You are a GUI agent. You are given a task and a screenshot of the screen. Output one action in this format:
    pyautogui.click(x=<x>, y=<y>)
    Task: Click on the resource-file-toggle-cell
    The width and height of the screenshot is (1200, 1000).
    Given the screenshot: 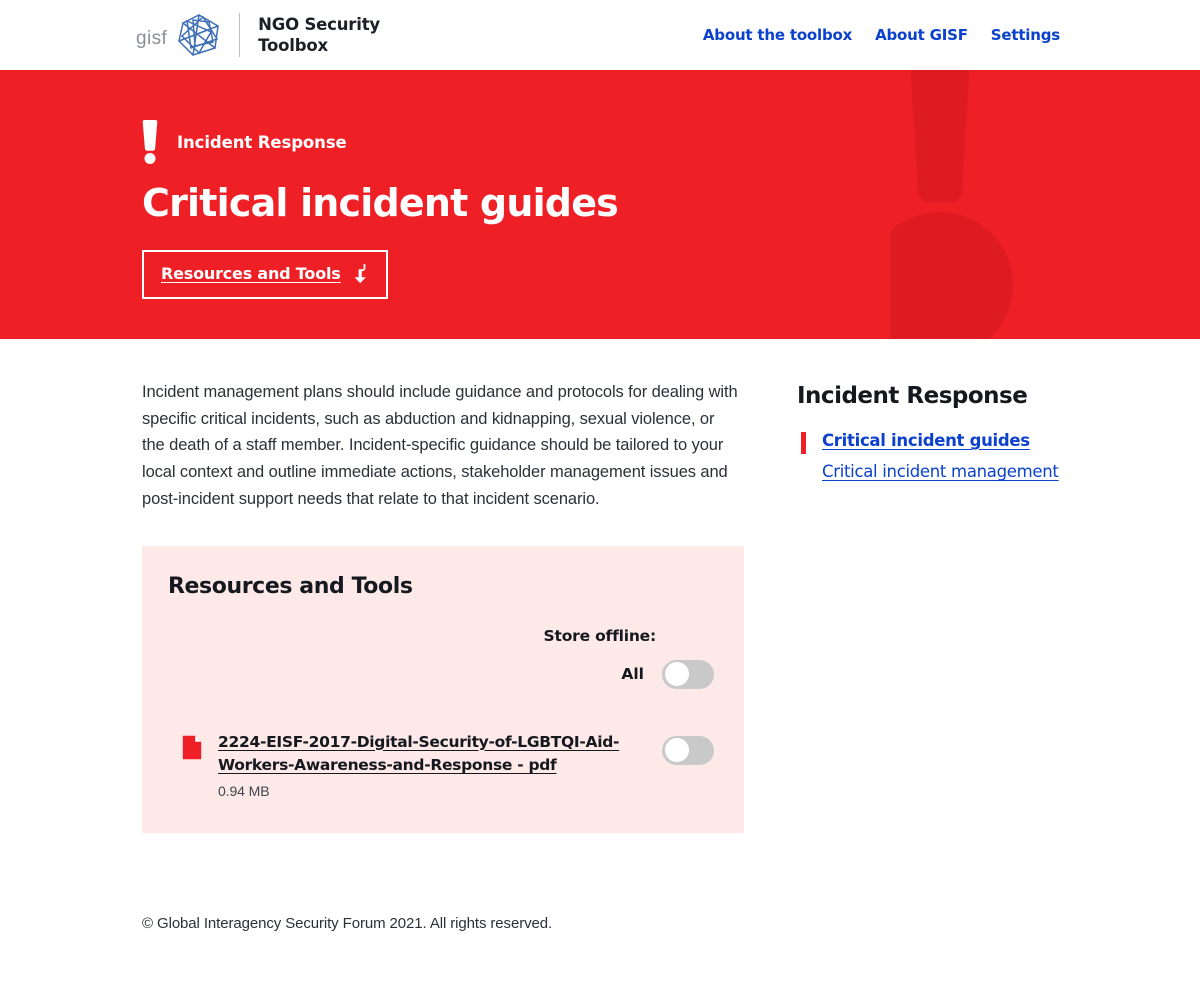 What is the action you would take?
    pyautogui.click(x=688, y=750)
    